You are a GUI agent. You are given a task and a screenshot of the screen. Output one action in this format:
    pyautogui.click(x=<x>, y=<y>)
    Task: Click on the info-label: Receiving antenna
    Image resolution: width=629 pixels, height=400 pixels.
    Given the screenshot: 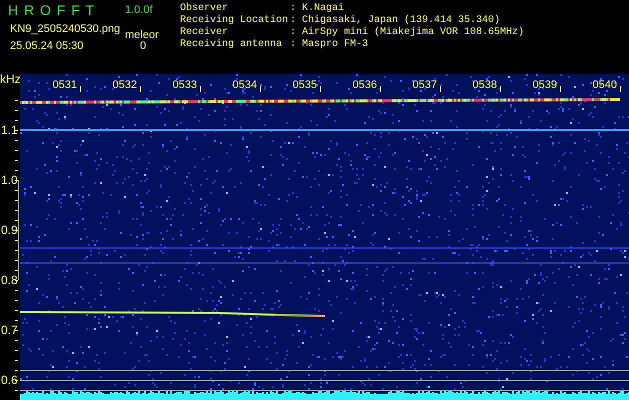 What is the action you would take?
    pyautogui.click(x=232, y=45)
    